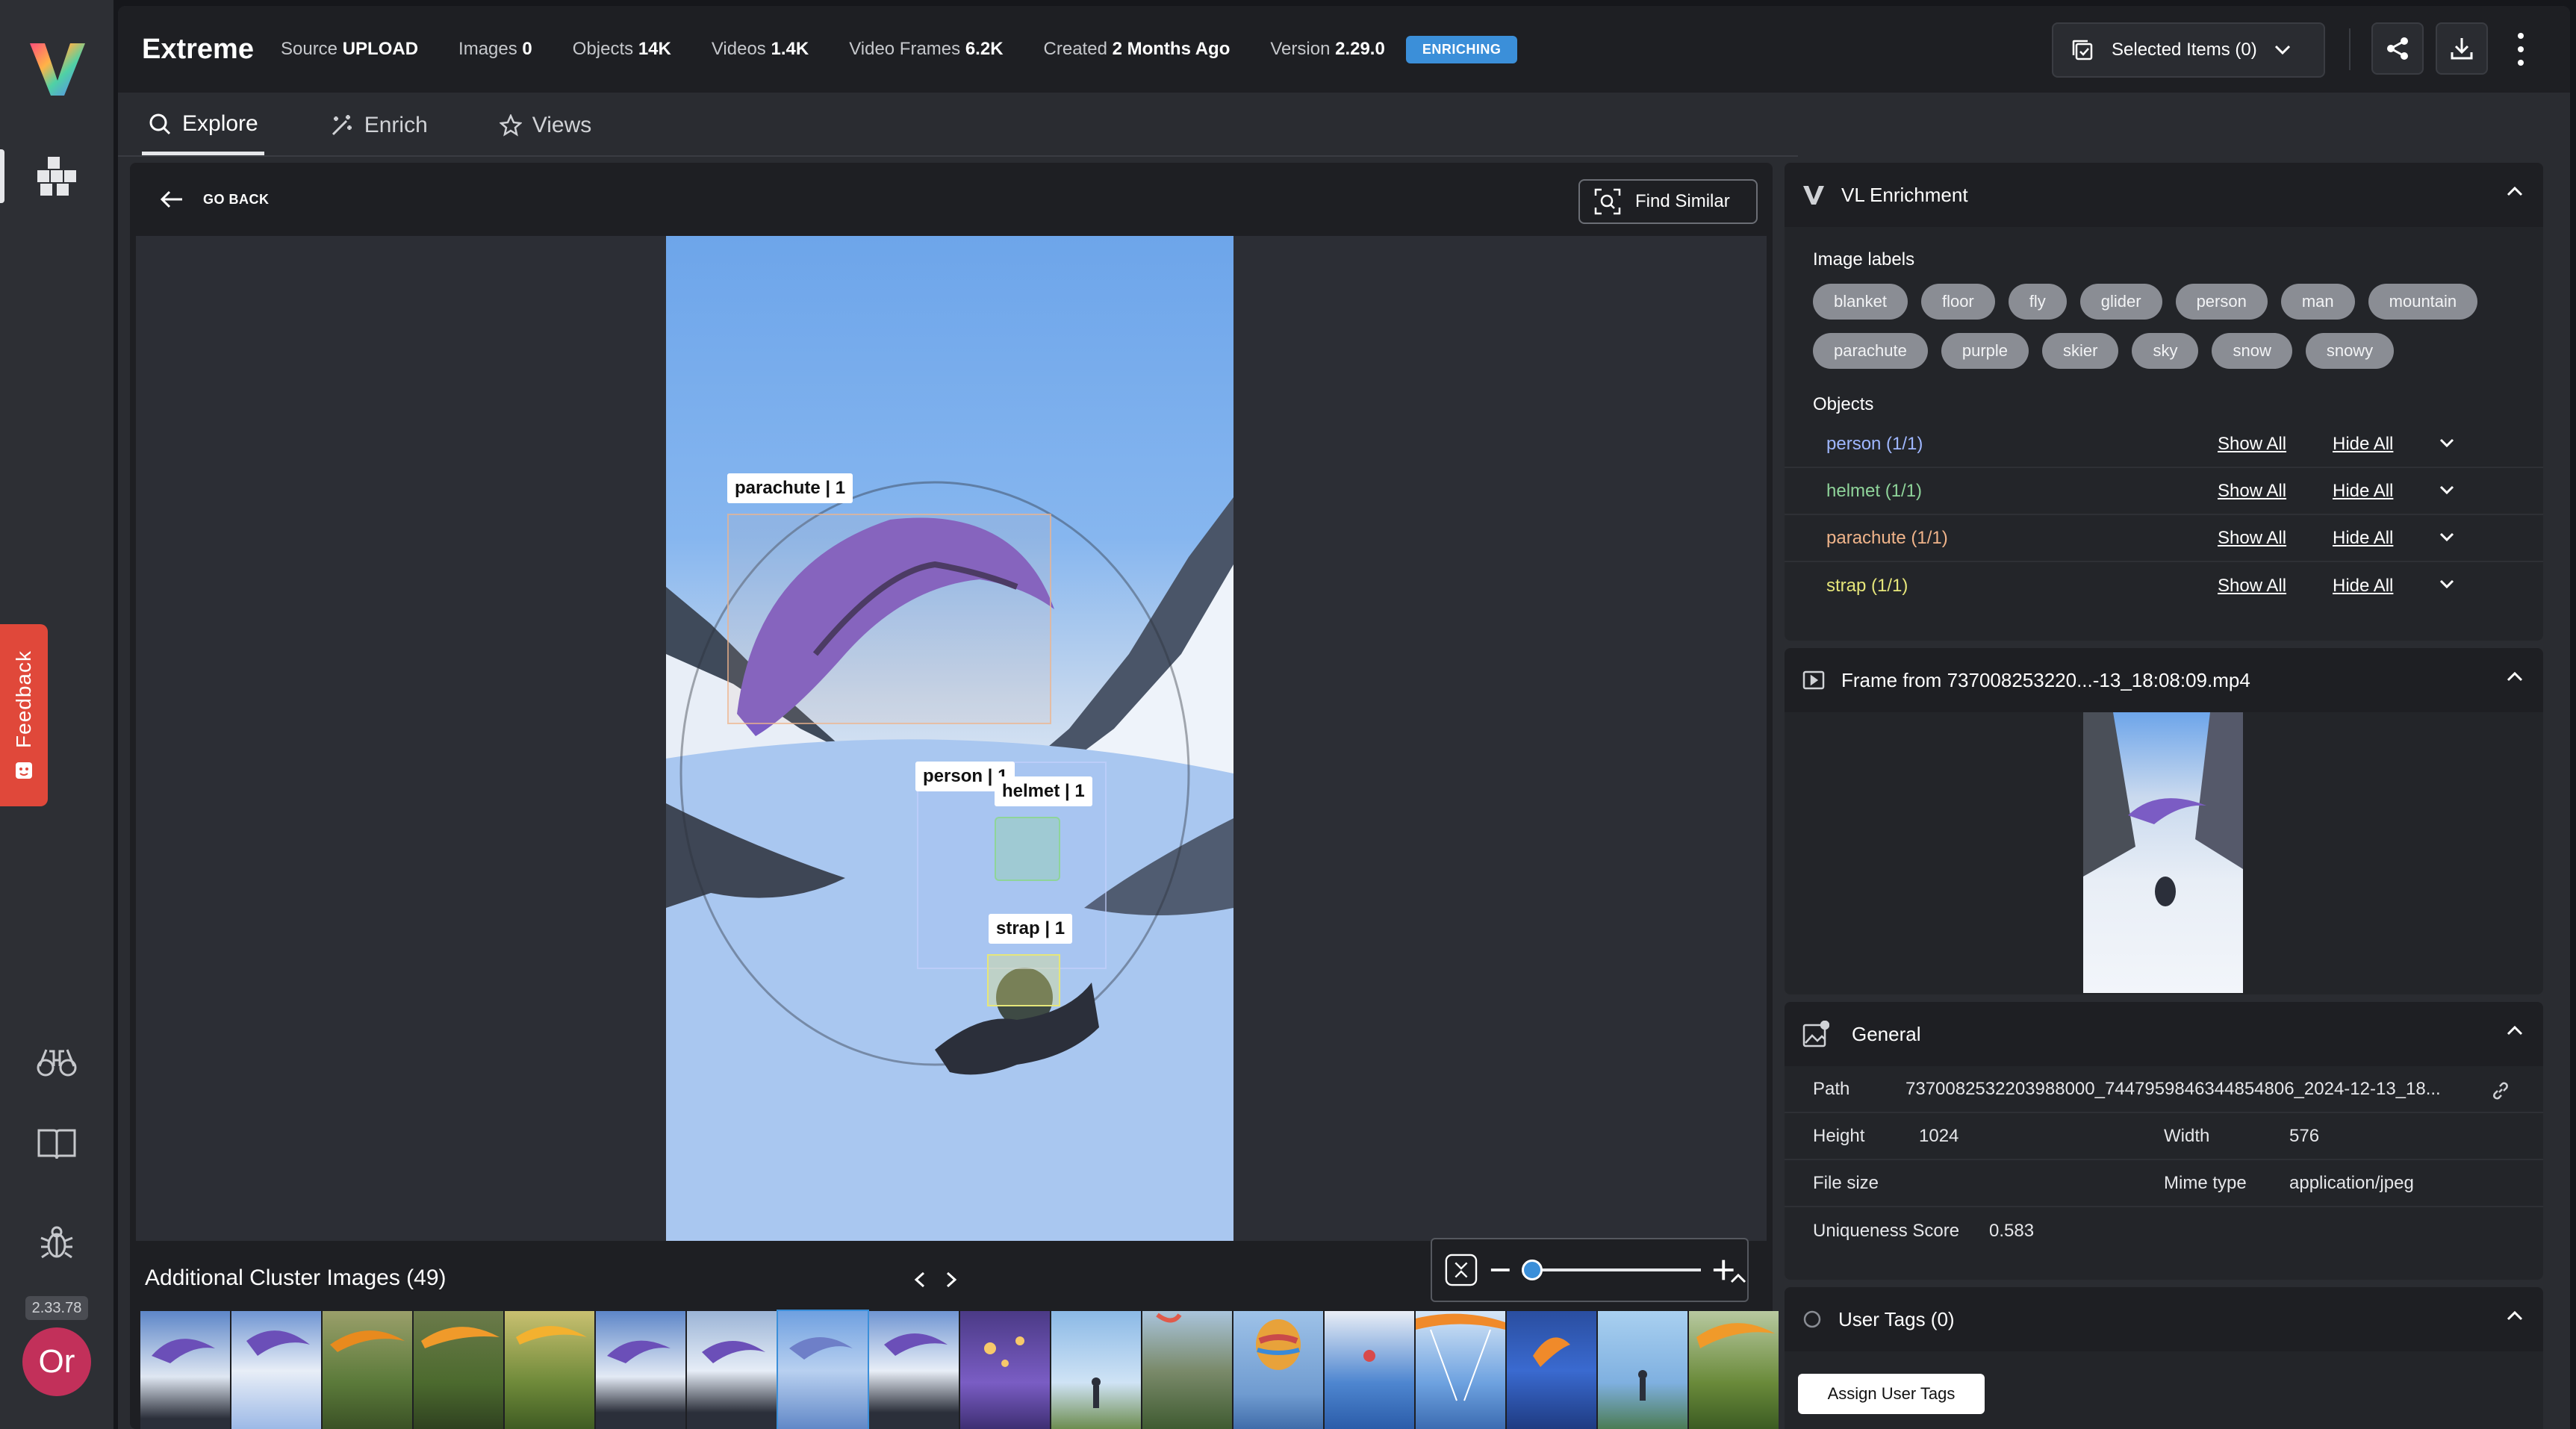  Describe the element at coordinates (203, 125) in the screenshot. I see `tab-explore: Explore` at that location.